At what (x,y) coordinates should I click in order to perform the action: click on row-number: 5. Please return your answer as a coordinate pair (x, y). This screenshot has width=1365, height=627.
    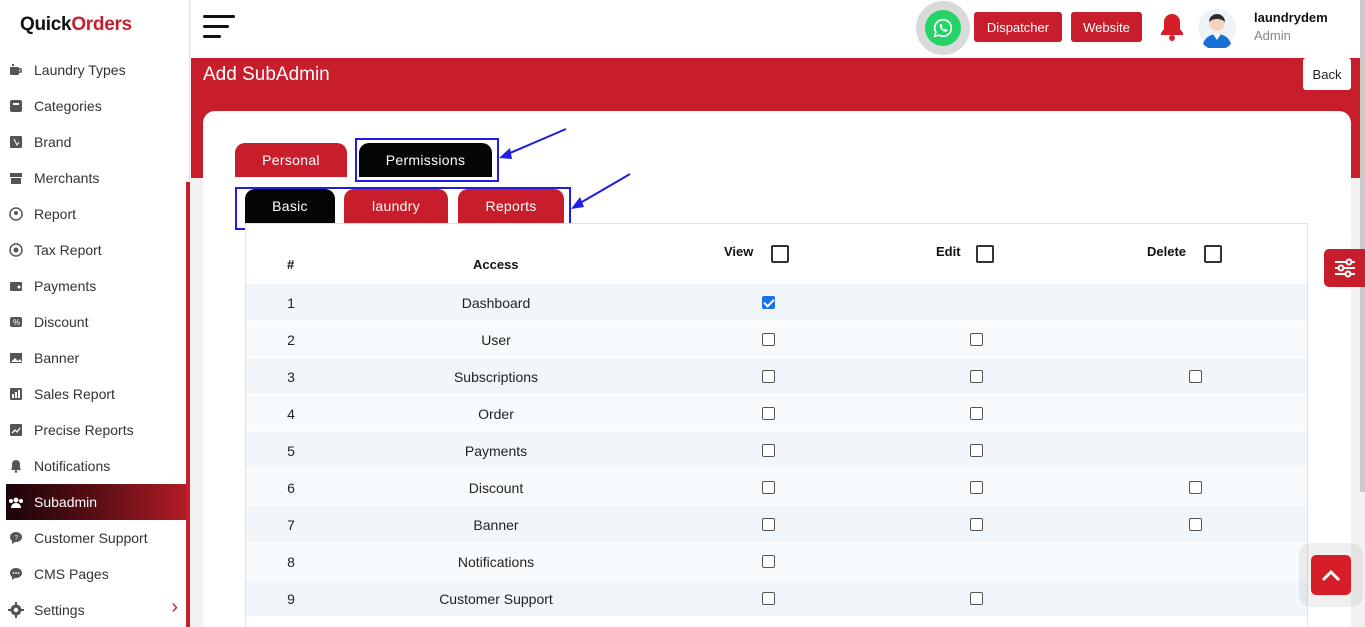
    Looking at the image, I should click on (291, 450).